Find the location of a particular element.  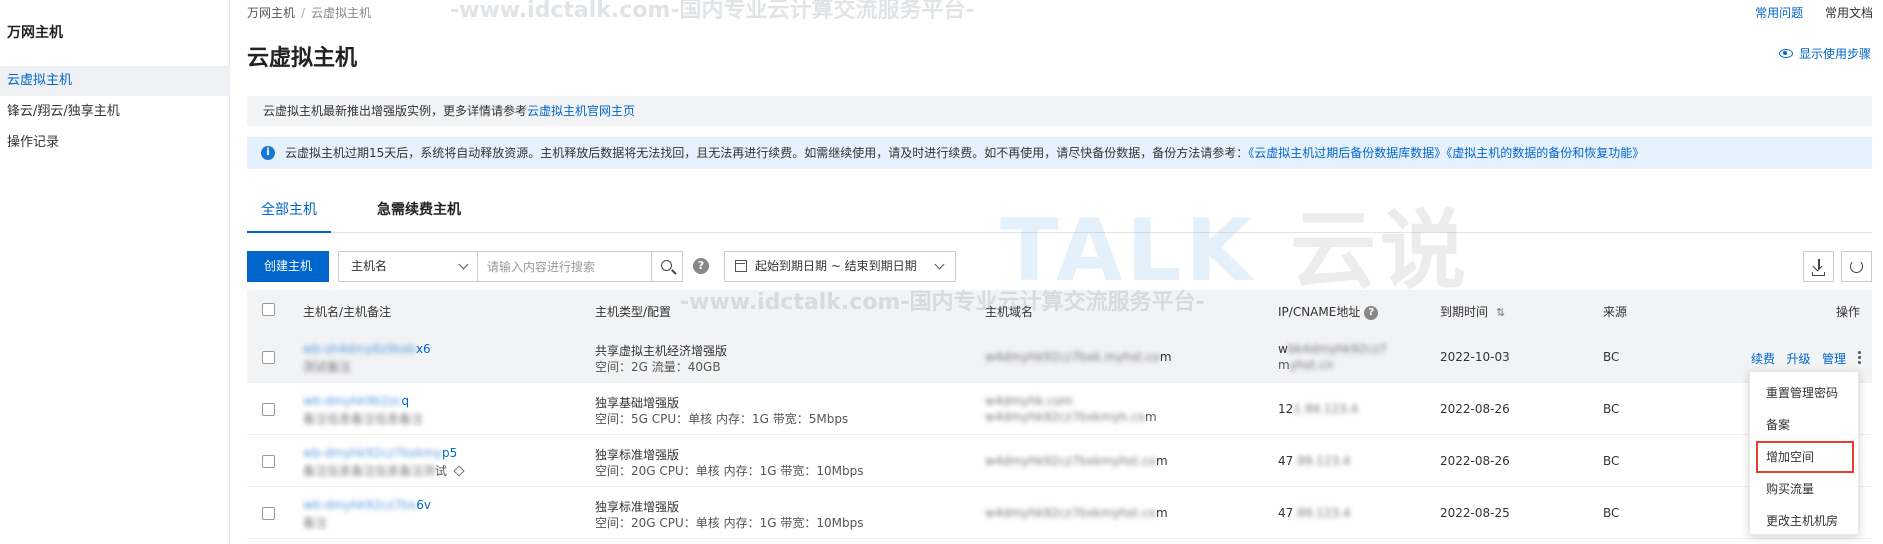

ip-help-icon: ? is located at coordinates (1371, 313).